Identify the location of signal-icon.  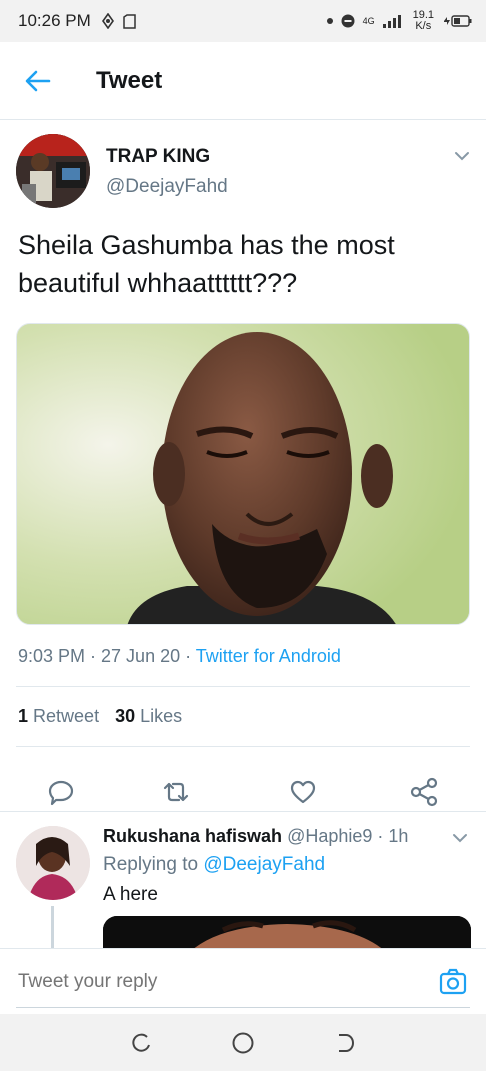
(391, 21).